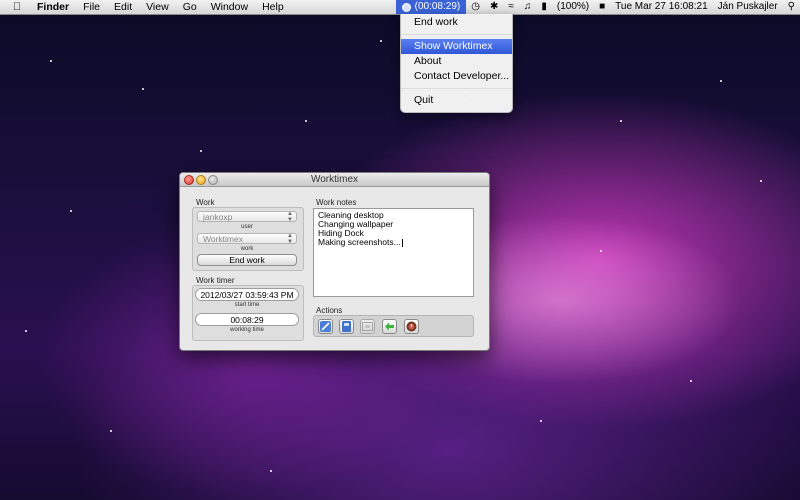 This screenshot has height=500, width=800. Describe the element at coordinates (229, 7) in the screenshot. I see `menu-window: Window` at that location.